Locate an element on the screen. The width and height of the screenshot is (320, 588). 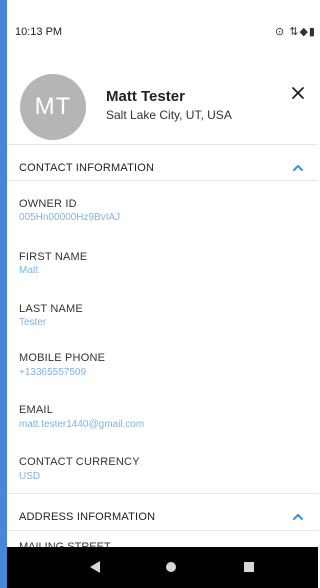
field-value: USD is located at coordinates (30, 476).